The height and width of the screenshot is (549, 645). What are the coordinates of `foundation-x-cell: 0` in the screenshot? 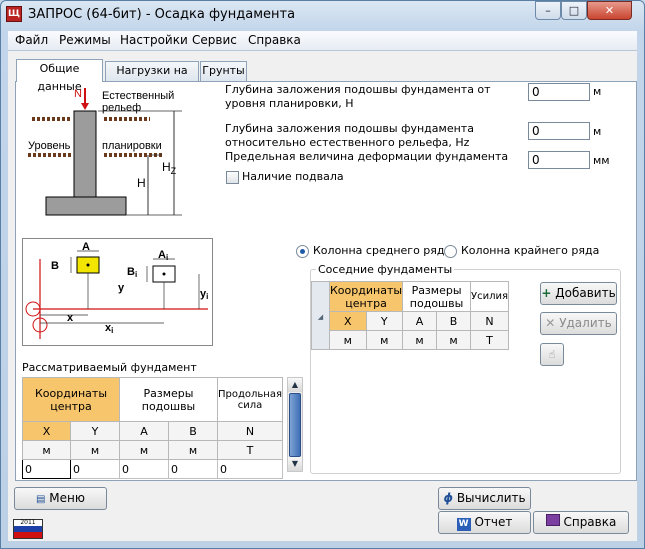 It's located at (46, 469).